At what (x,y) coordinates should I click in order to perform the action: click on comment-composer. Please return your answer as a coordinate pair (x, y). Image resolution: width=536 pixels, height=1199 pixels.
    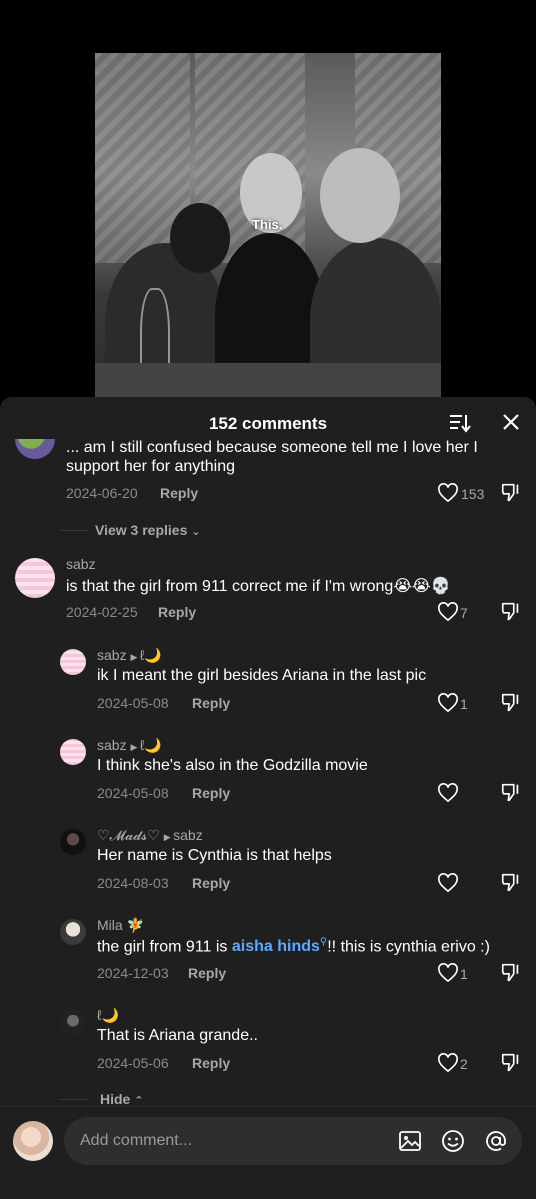
    Looking at the image, I should click on (268, 1152).